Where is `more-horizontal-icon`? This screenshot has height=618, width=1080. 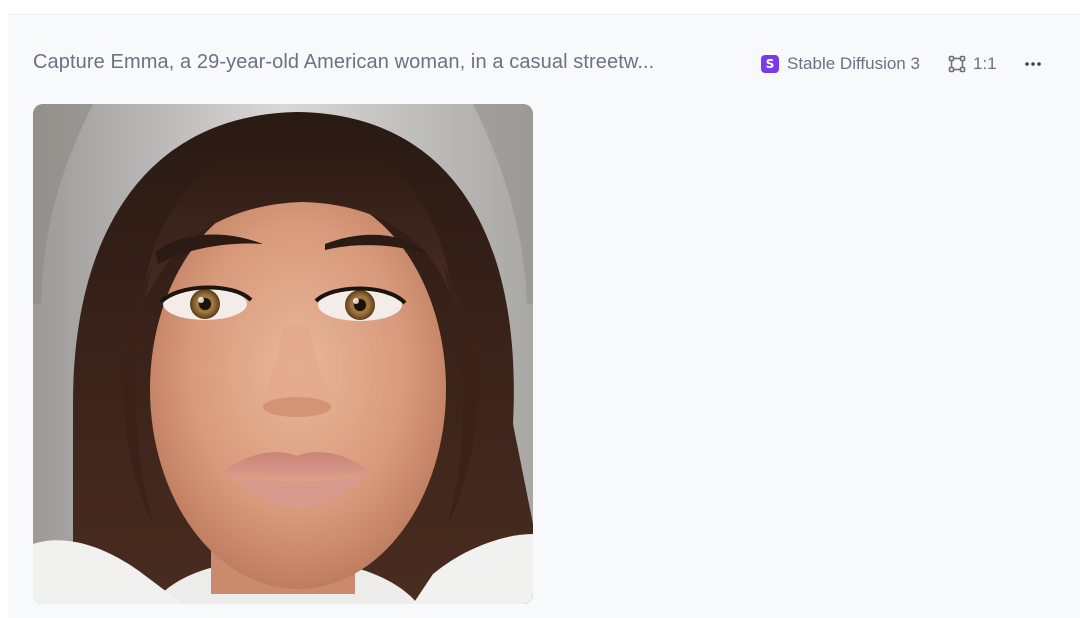 more-horizontal-icon is located at coordinates (1033, 64).